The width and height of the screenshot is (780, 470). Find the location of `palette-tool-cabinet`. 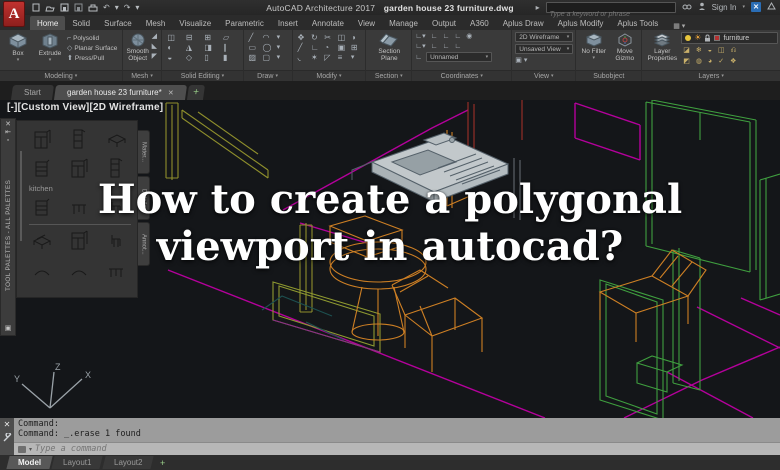

palette-tool-cabinet is located at coordinates (43, 140).